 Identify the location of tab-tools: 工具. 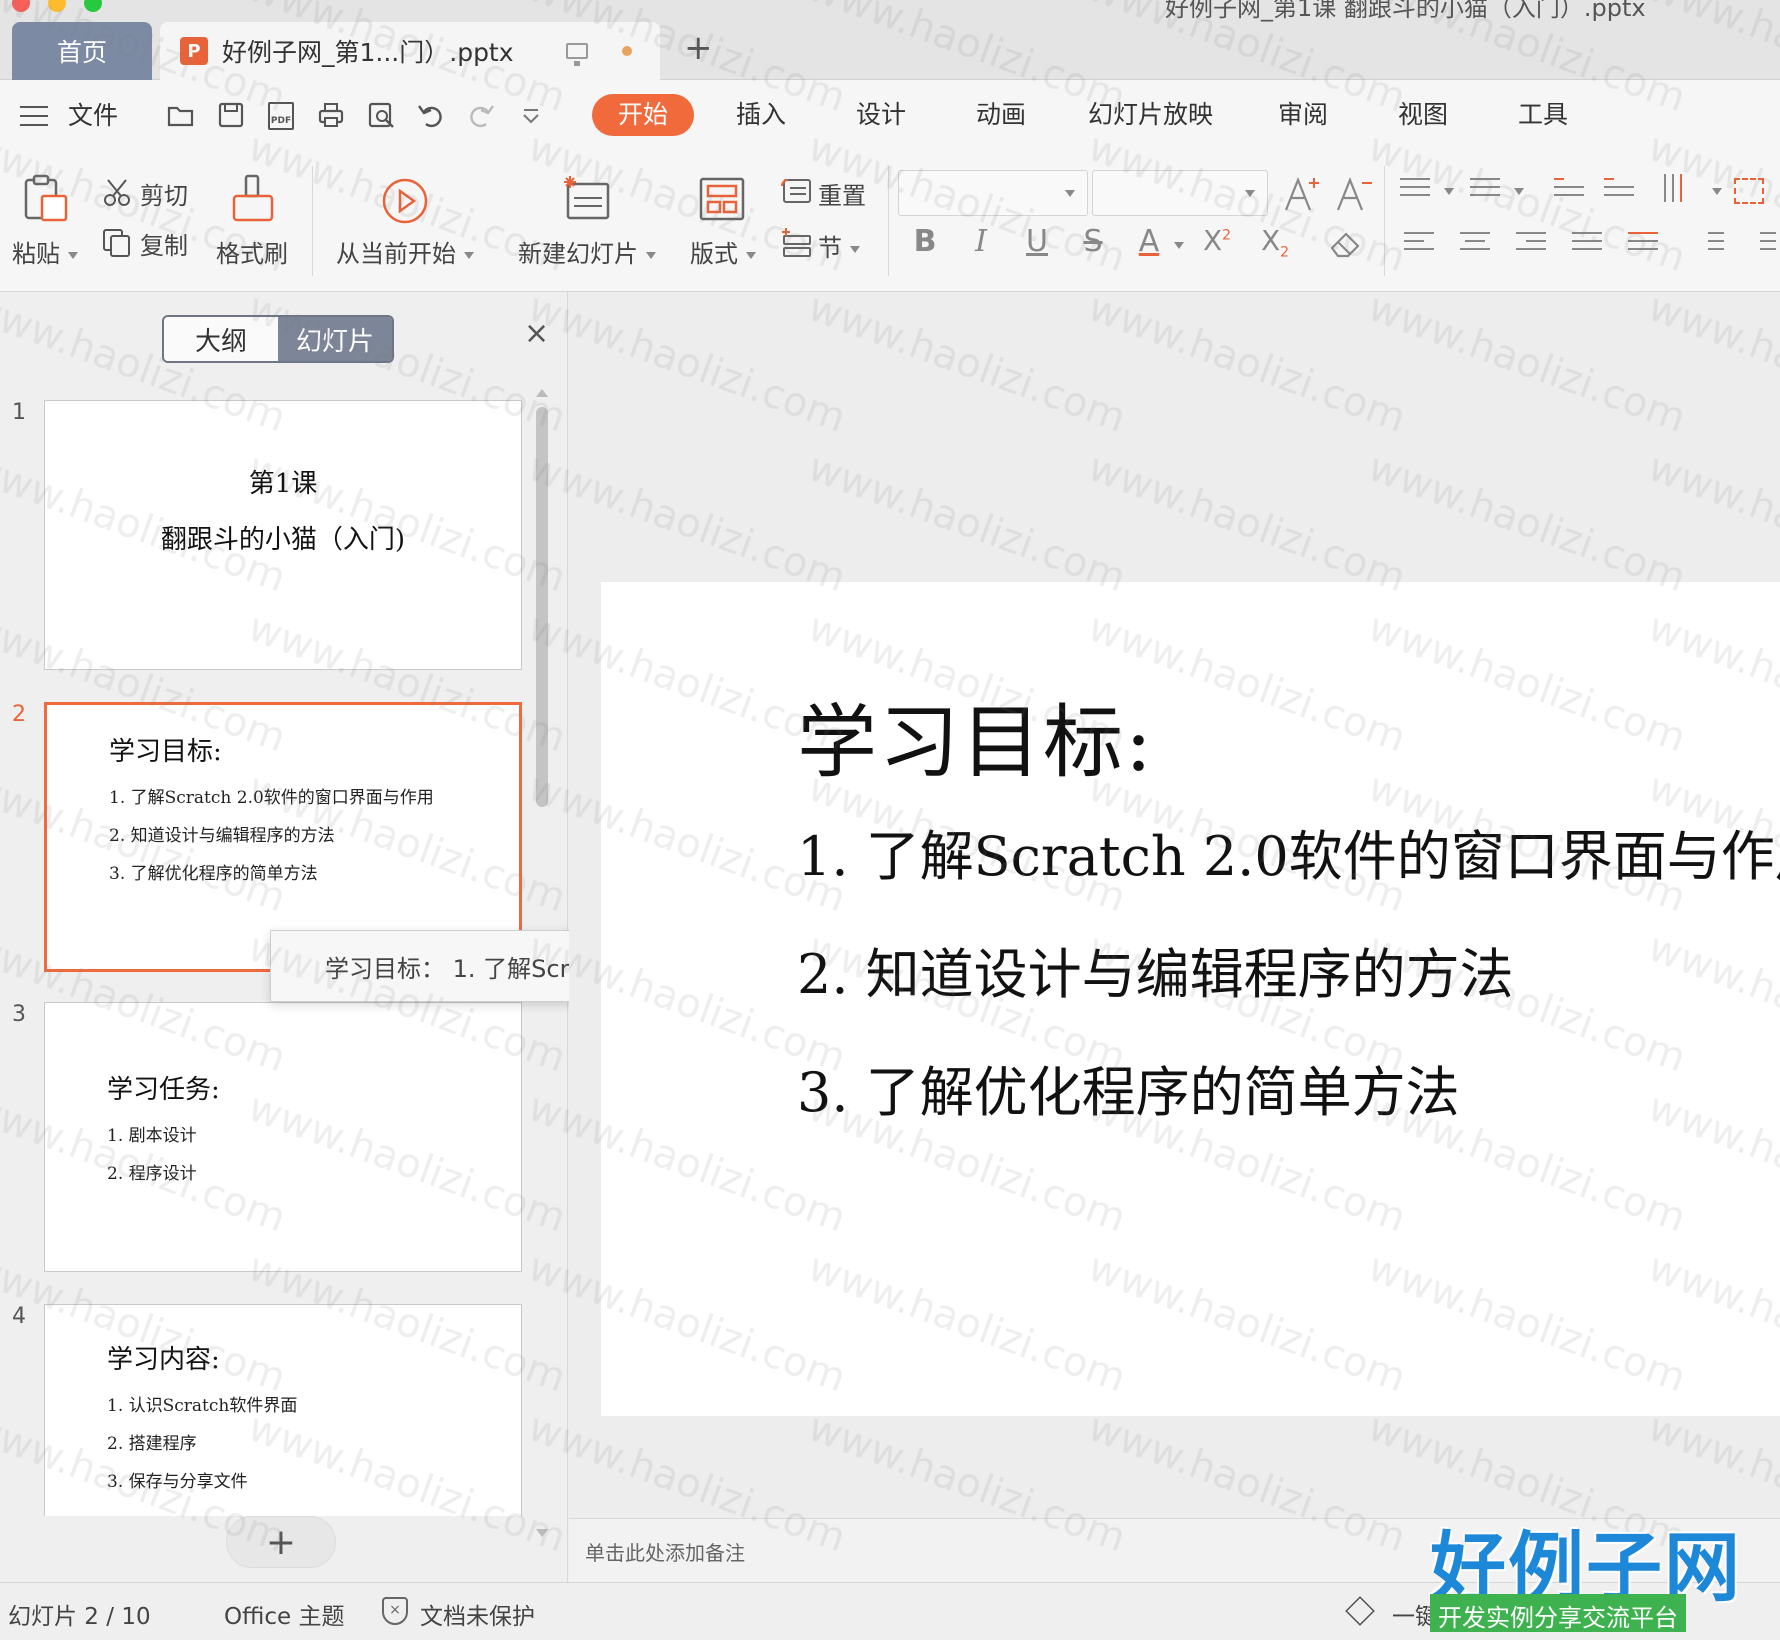
(1543, 115).